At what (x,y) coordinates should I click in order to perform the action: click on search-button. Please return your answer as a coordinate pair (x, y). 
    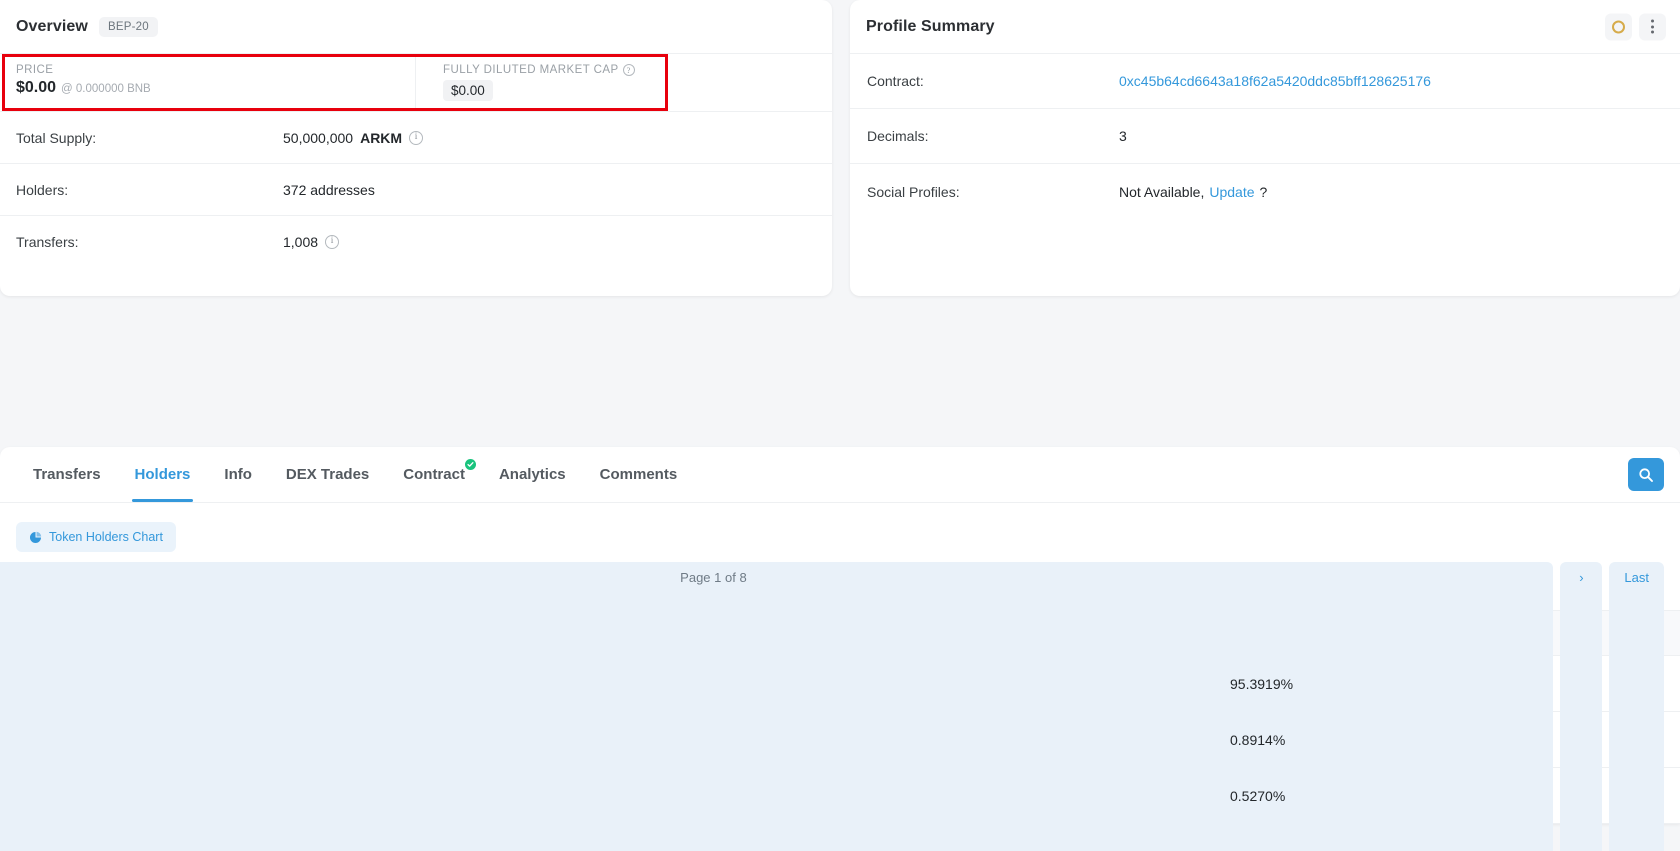
    Looking at the image, I should click on (1646, 474).